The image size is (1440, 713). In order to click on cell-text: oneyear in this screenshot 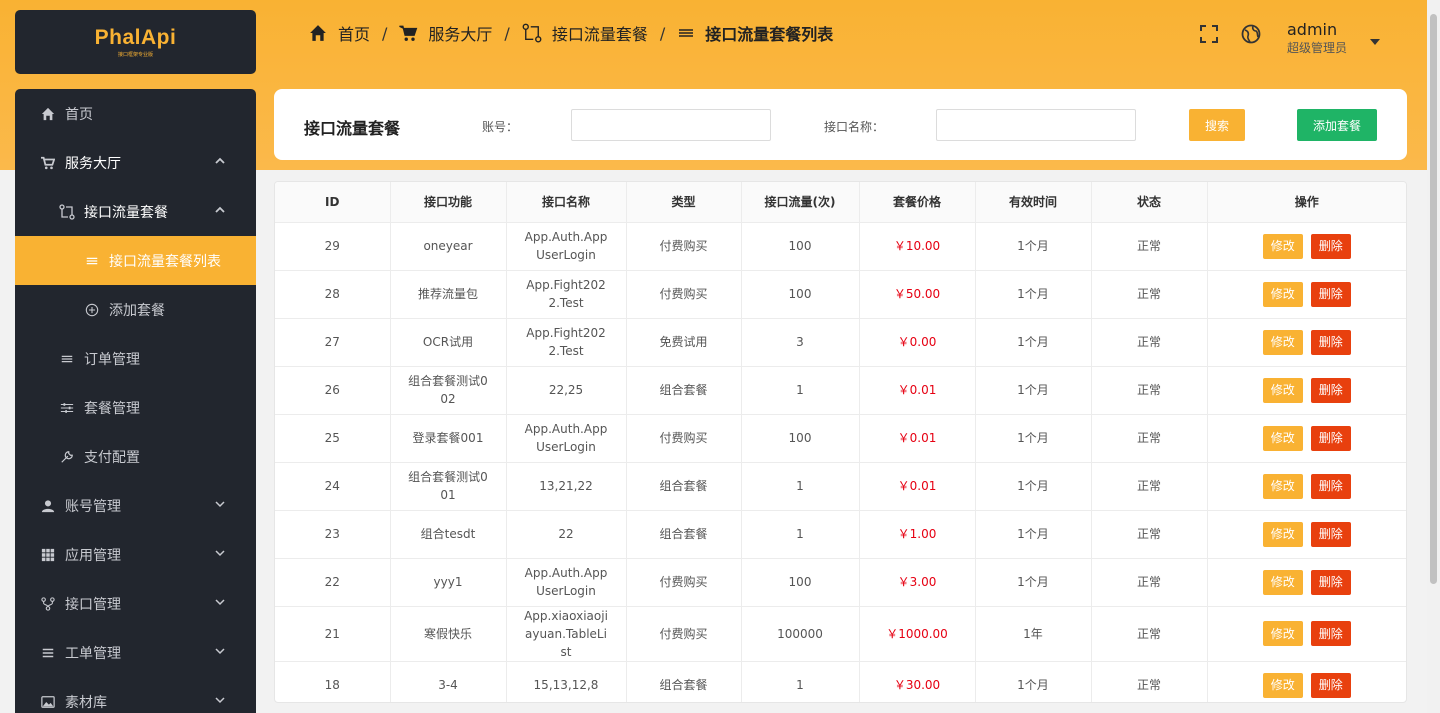, I will do `click(448, 246)`.